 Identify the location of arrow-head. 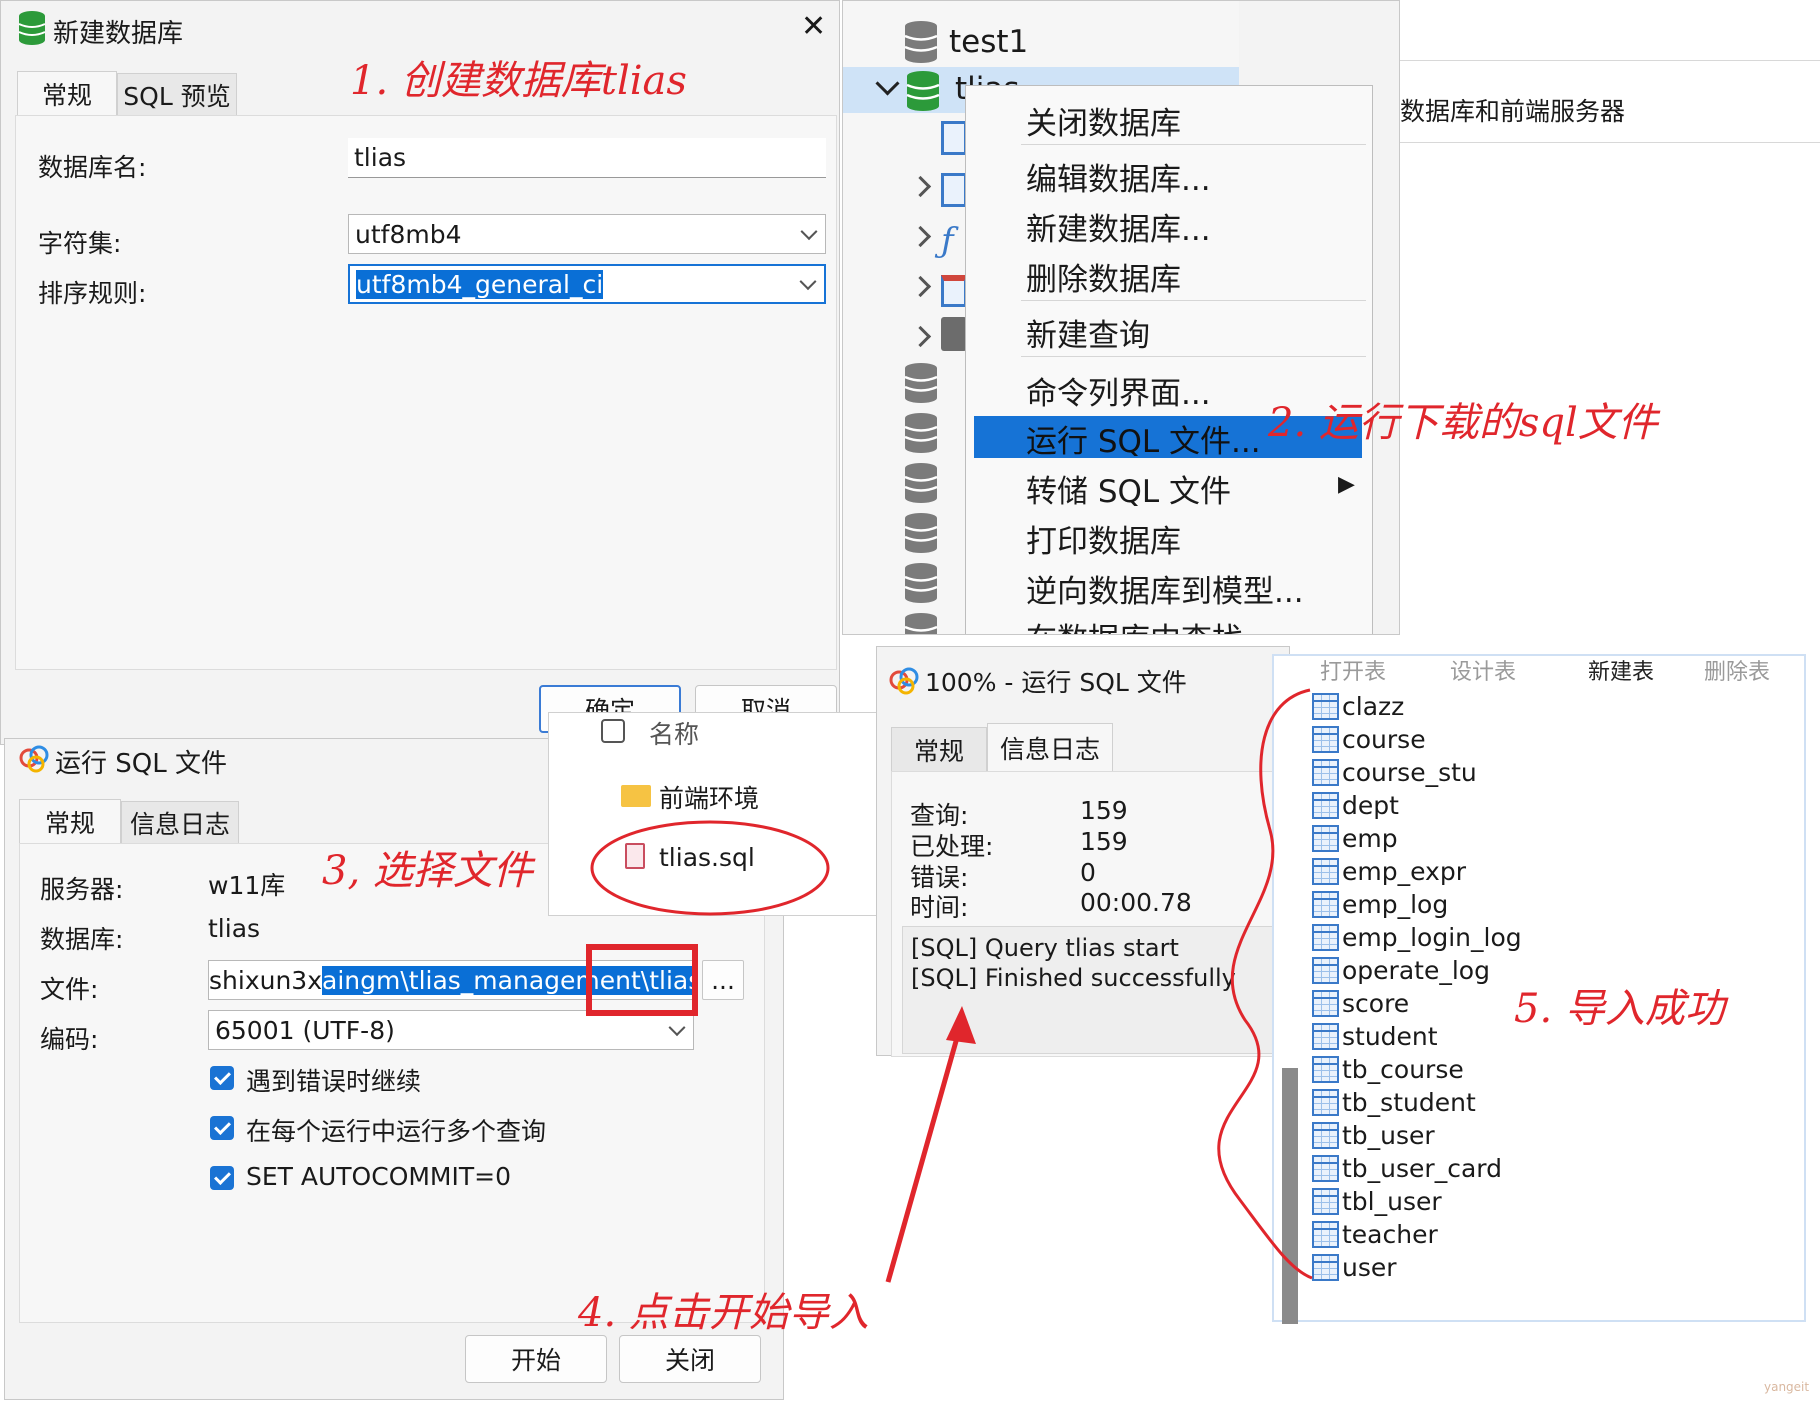
(961, 1025).